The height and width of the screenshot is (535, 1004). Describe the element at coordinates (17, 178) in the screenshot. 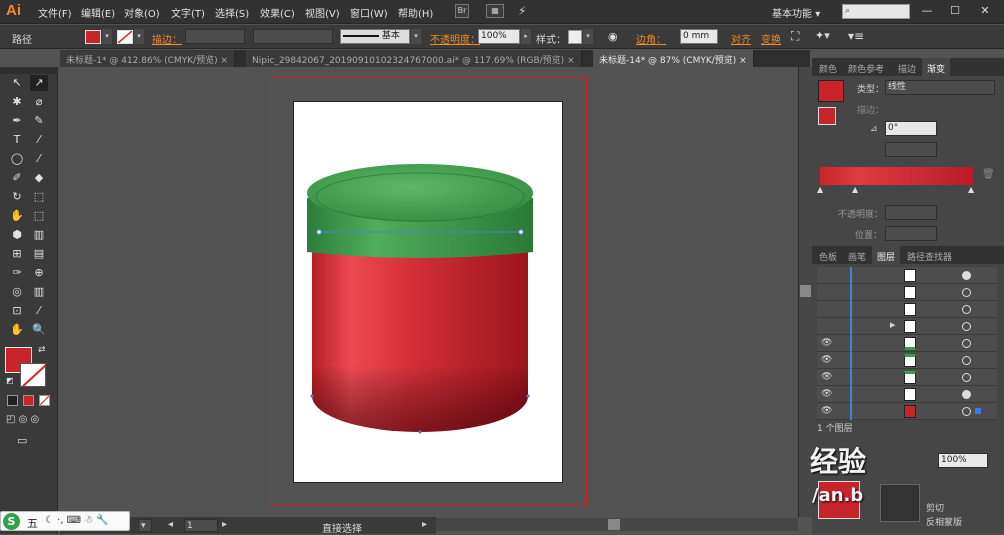

I see `pencil-tool-icon: ✐` at that location.